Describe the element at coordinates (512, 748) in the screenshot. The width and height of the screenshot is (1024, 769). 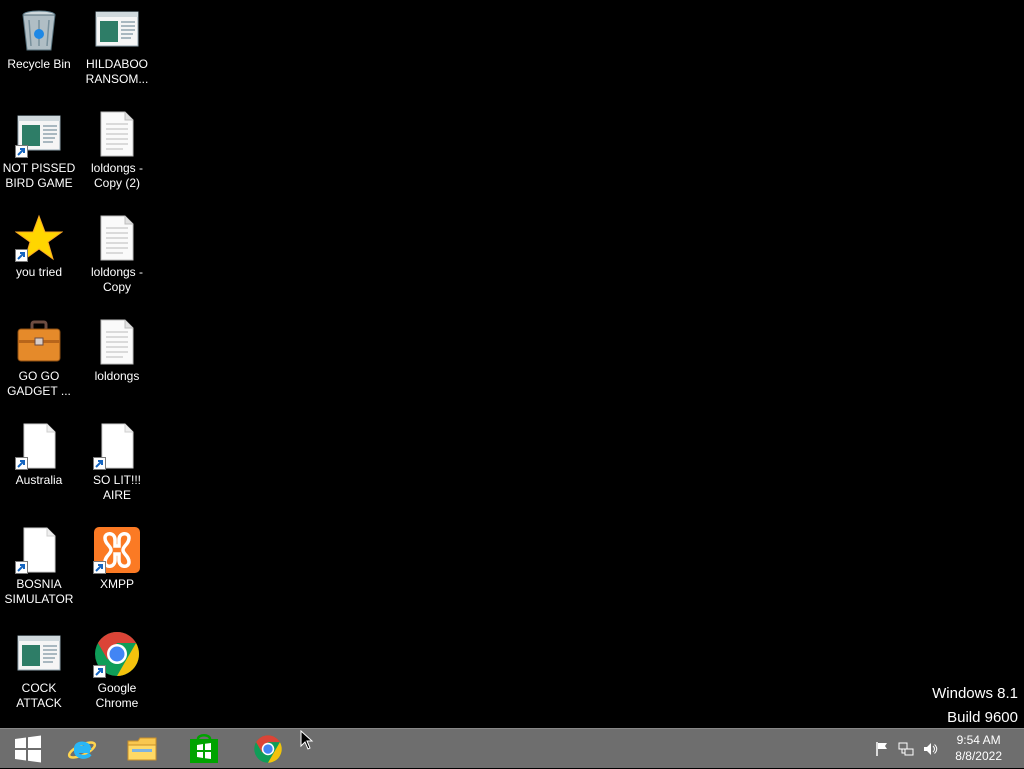
I see `taskbar: 9:54 AM 8/8/2022` at that location.